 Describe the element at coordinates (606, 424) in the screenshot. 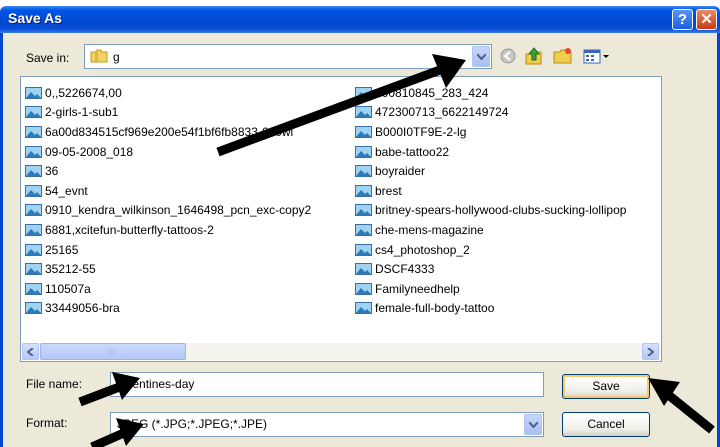

I see `cancel-button: Cancel` at that location.